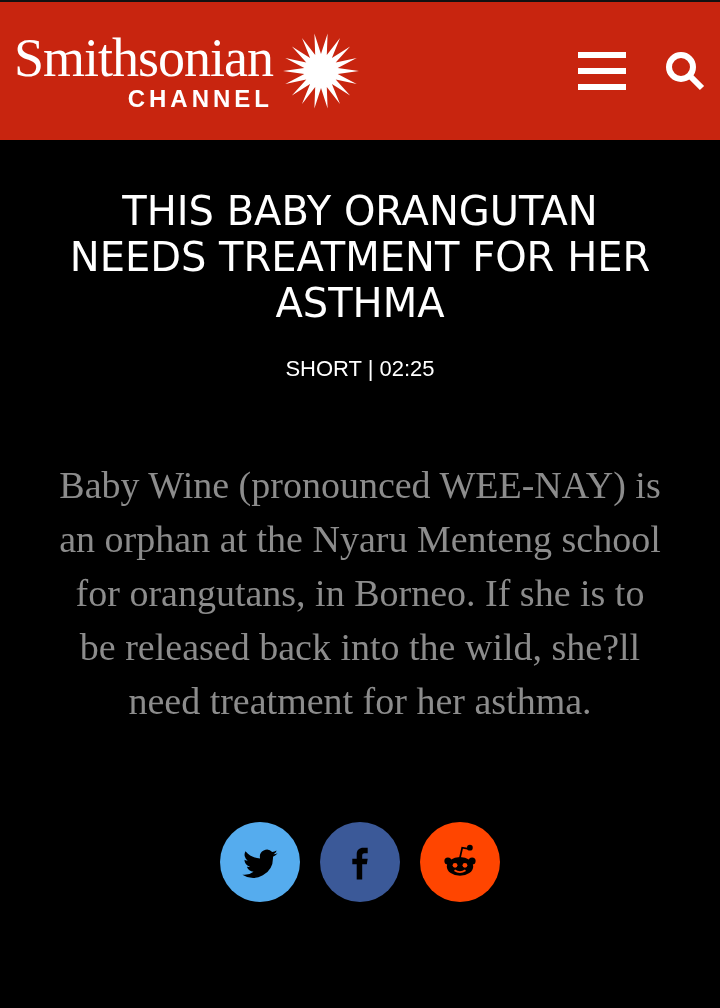  I want to click on search-button, so click(685, 71).